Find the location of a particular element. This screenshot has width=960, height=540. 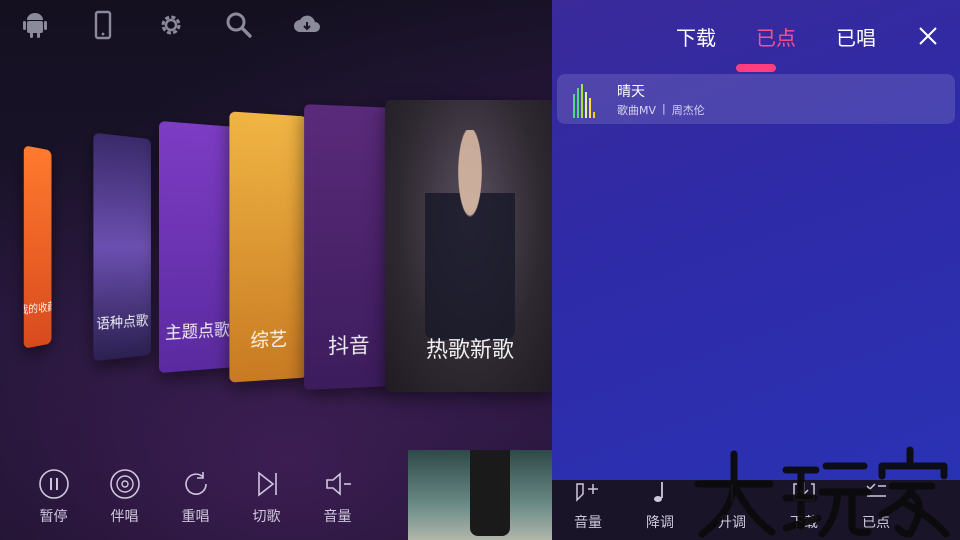

video-preview is located at coordinates (480, 495).